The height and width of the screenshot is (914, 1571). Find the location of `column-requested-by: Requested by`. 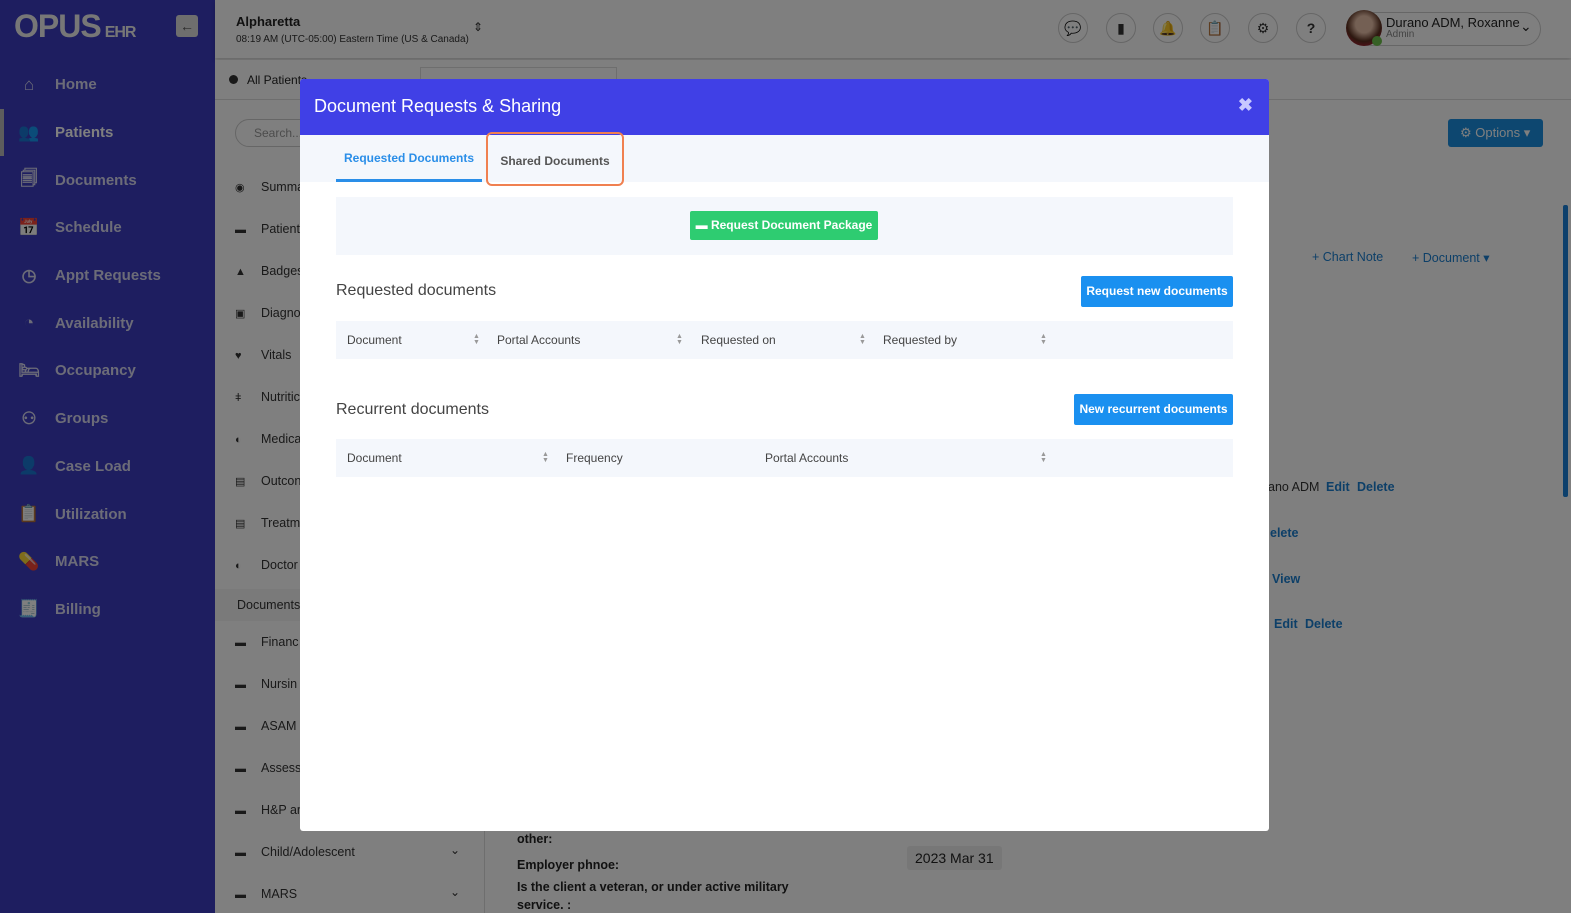

column-requested-by: Requested by is located at coordinates (920, 340).